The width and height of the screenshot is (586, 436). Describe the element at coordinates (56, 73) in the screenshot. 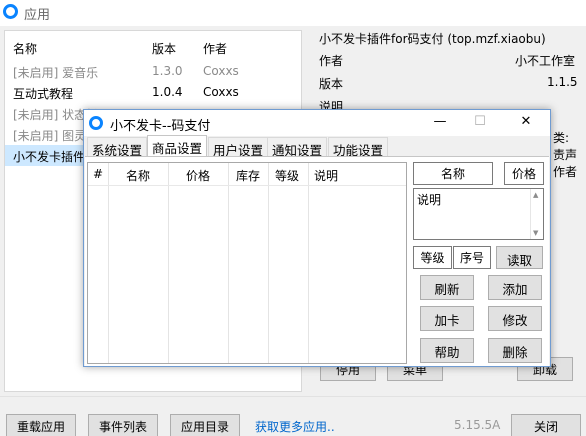

I see `plugin-name: [未启用] 爱音乐` at that location.